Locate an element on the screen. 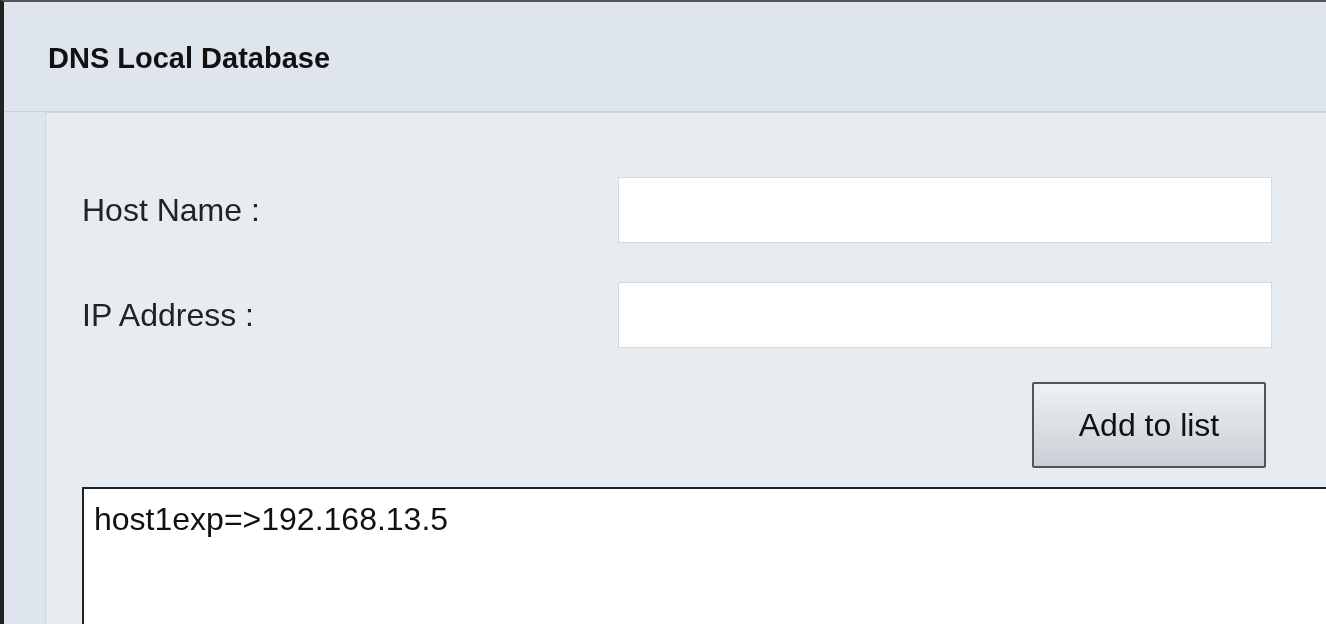 This screenshot has width=1326, height=624. section-title: DNS Local Database is located at coordinates (189, 58).